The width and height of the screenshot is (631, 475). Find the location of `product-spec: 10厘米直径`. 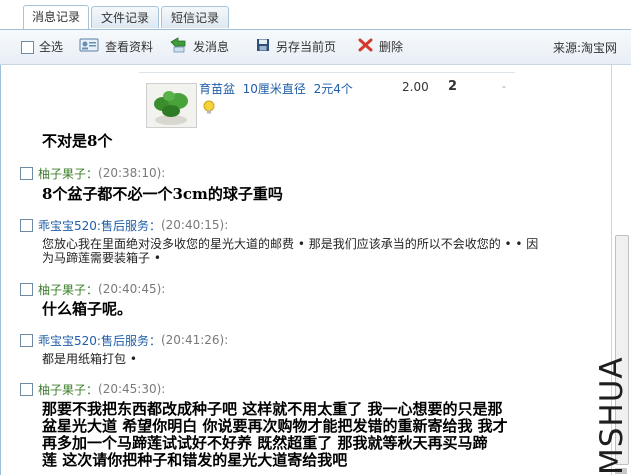

product-spec: 10厘米直径 is located at coordinates (274, 89).